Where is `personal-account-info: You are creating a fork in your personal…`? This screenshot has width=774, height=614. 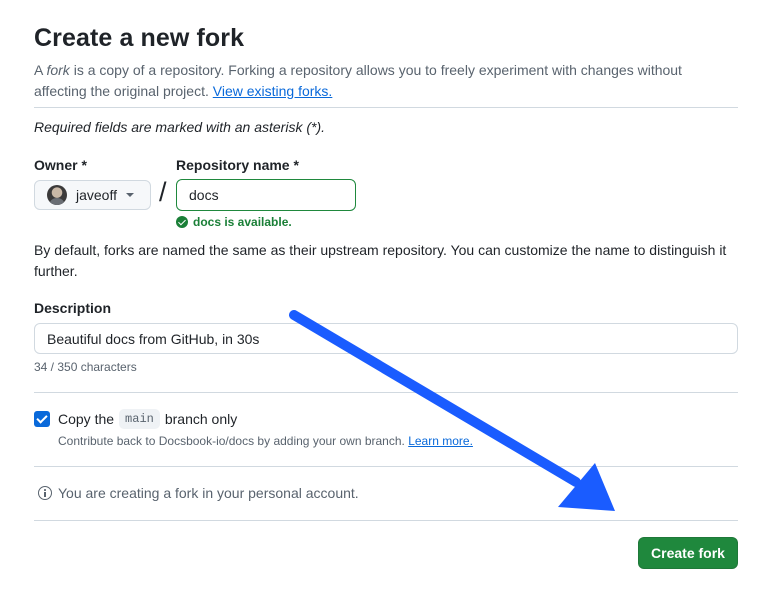 personal-account-info: You are creating a fork in your personal… is located at coordinates (198, 493).